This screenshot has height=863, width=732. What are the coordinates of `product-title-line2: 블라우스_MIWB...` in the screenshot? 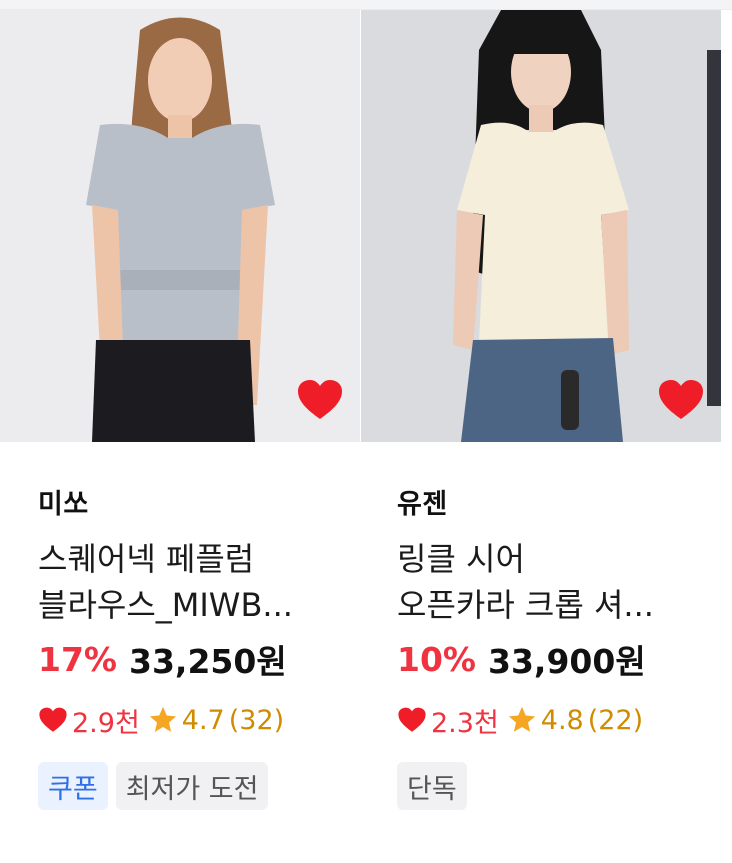 It's located at (193, 605).